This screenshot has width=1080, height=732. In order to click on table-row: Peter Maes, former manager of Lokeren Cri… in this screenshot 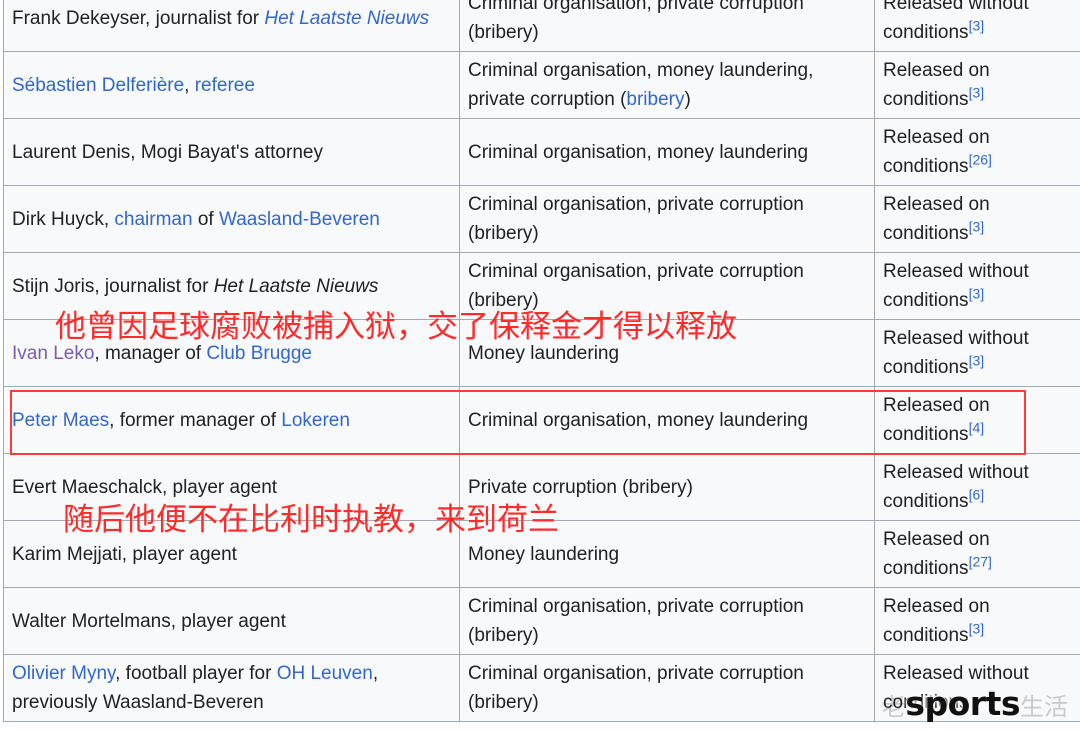, I will do `click(541, 420)`.